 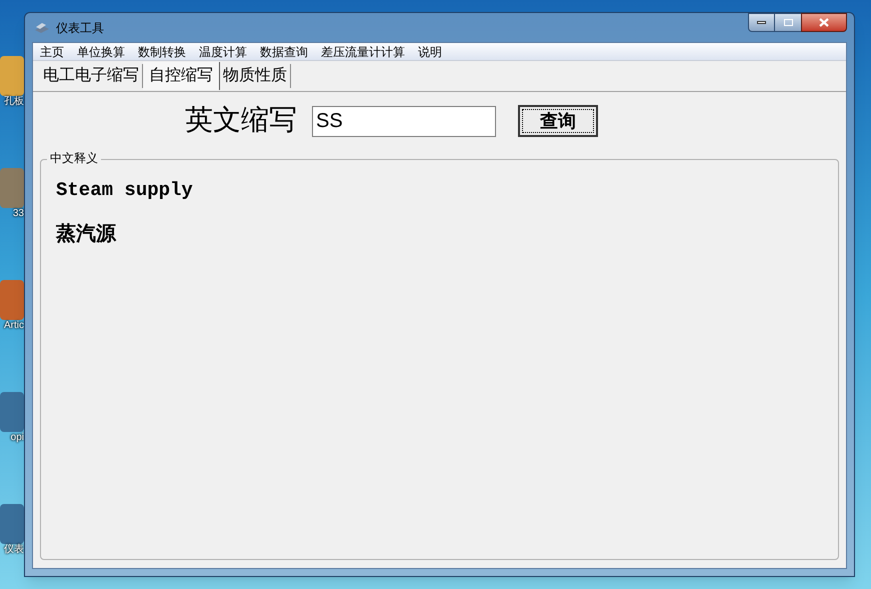 What do you see at coordinates (17, 438) in the screenshot?
I see `desktop-icon-label: opi` at bounding box center [17, 438].